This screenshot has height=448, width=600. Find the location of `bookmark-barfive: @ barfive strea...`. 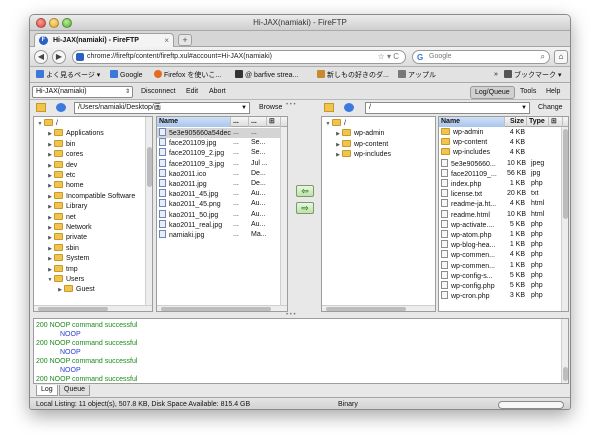

bookmark-barfive: @ barfive strea... is located at coordinates (266, 75).